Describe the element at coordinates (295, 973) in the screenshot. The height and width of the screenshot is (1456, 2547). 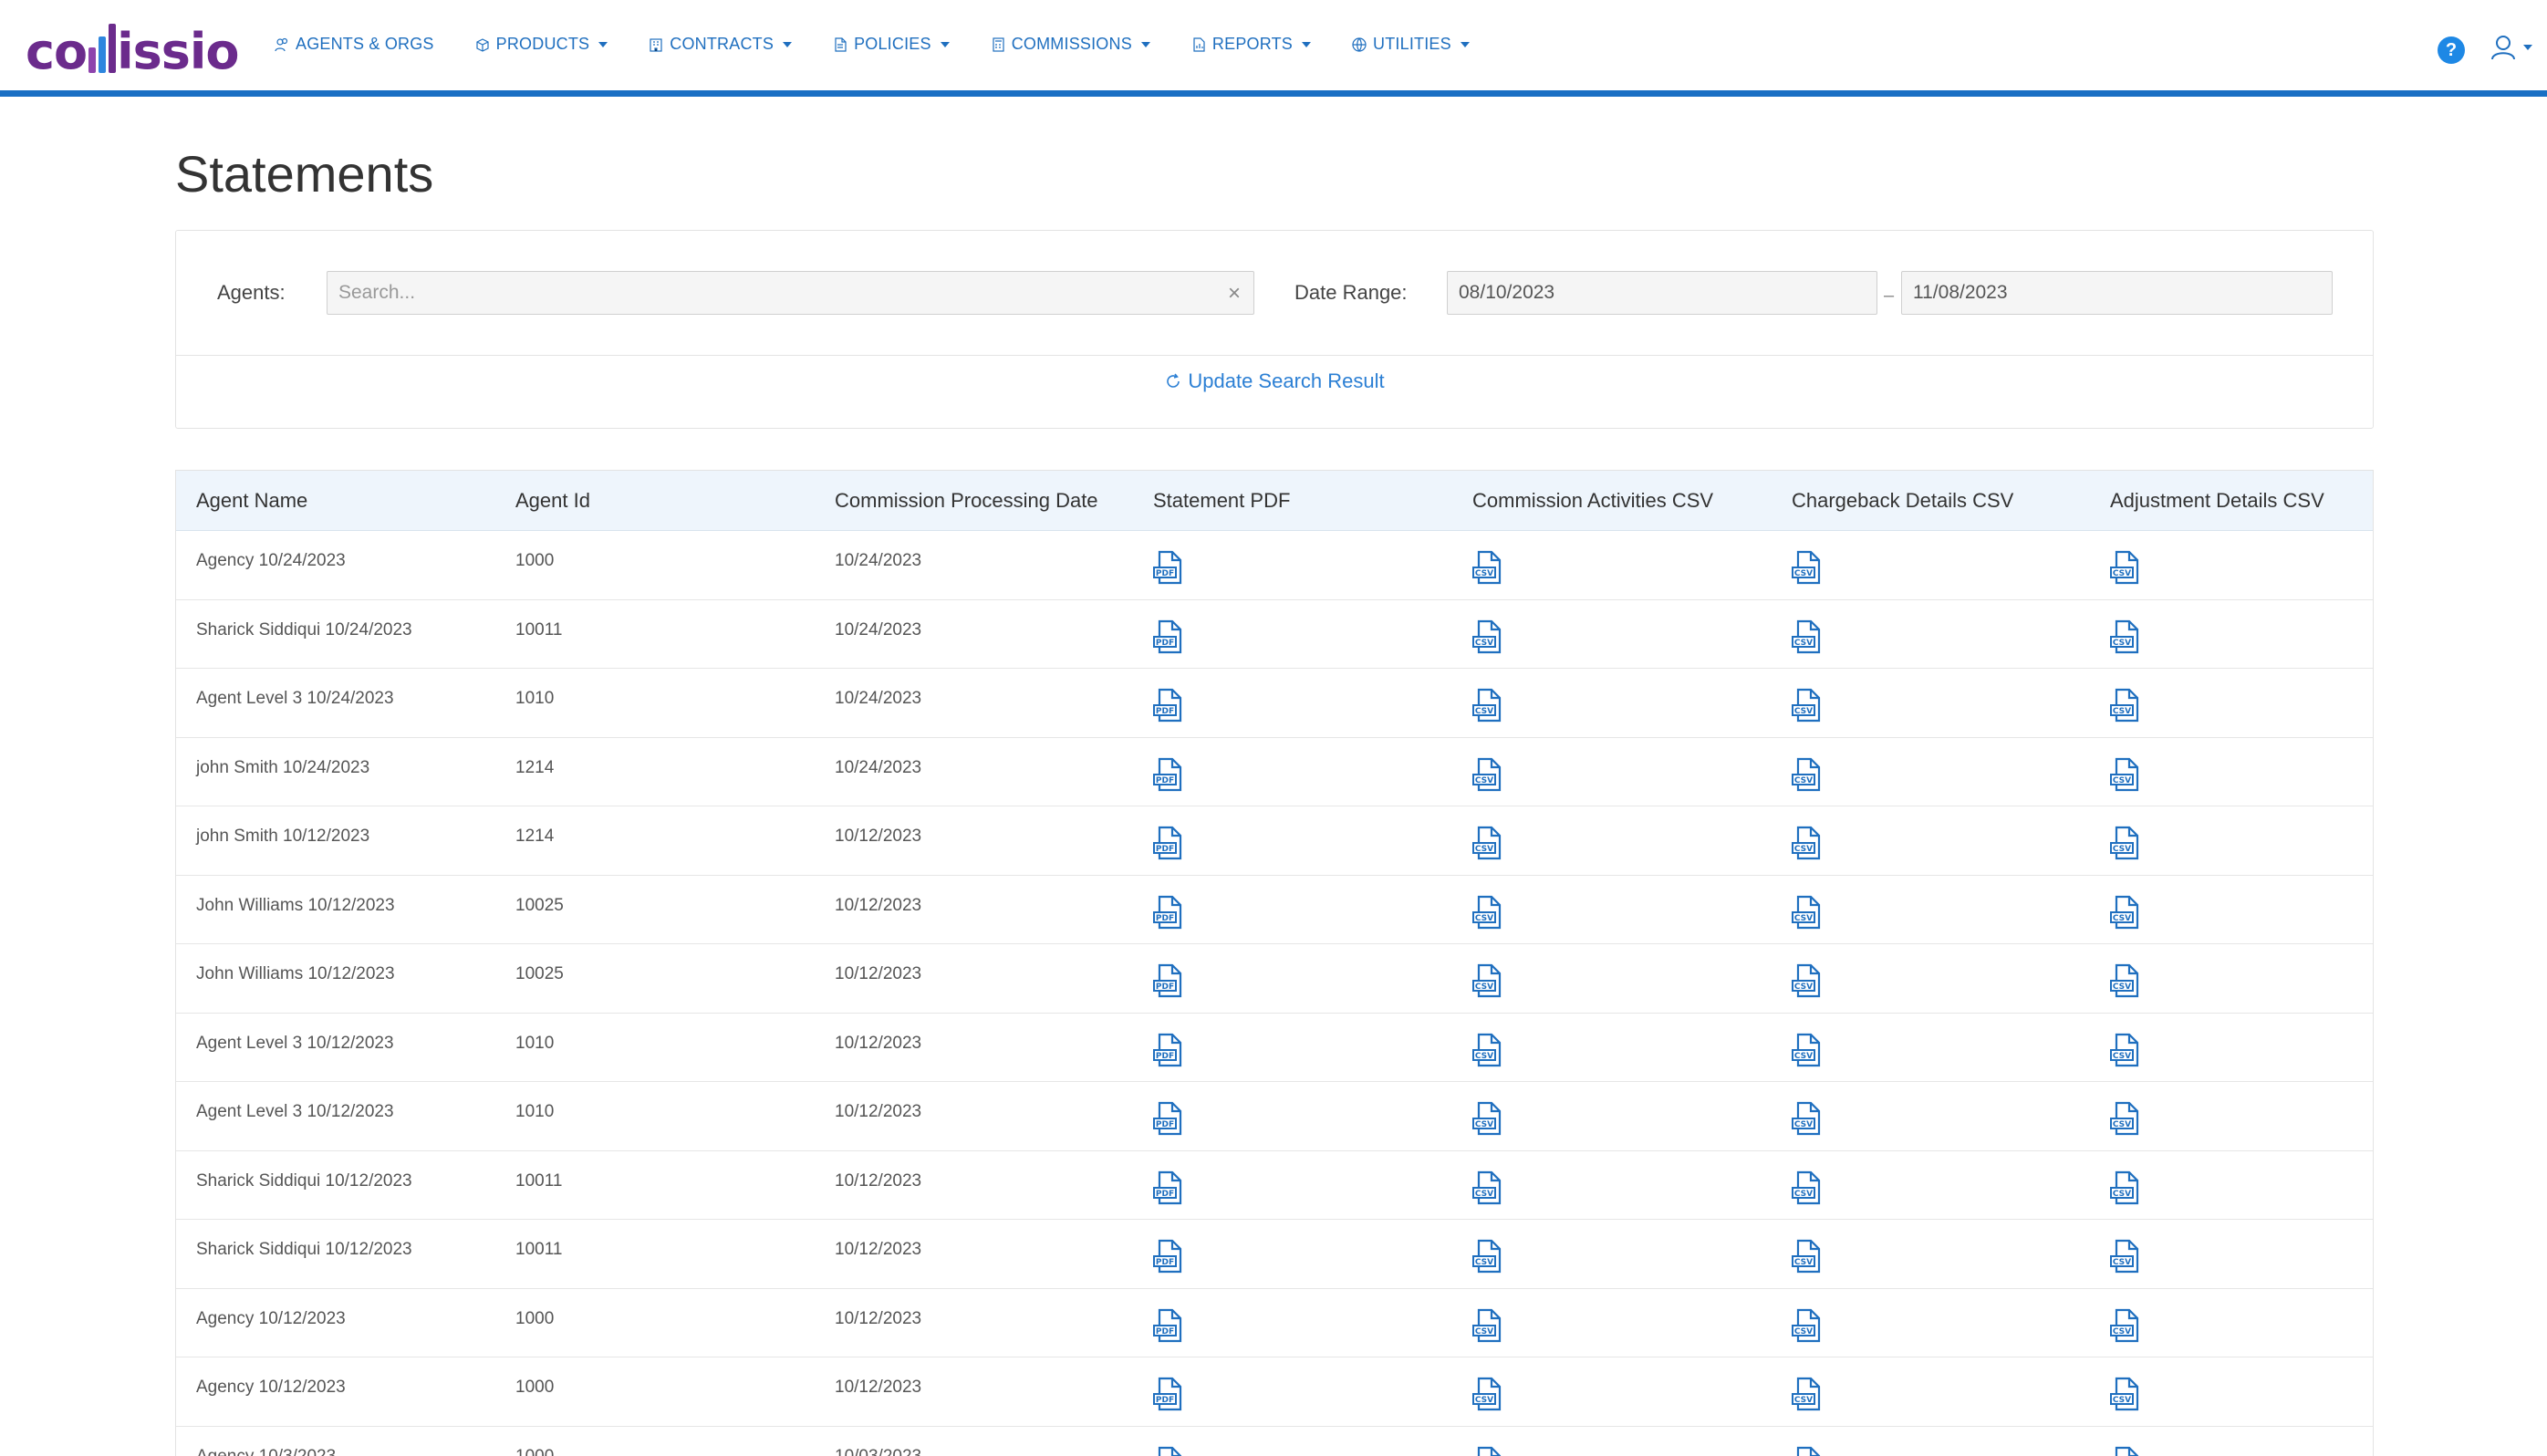
I see `agent-name-cell: John Williams 10/12/2023` at that location.